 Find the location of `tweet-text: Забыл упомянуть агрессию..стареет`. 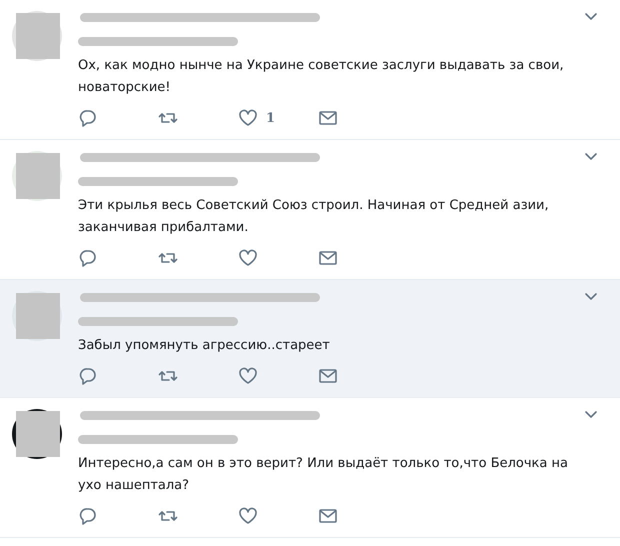

tweet-text: Забыл упомянуть агрессию..стареет is located at coordinates (204, 346).